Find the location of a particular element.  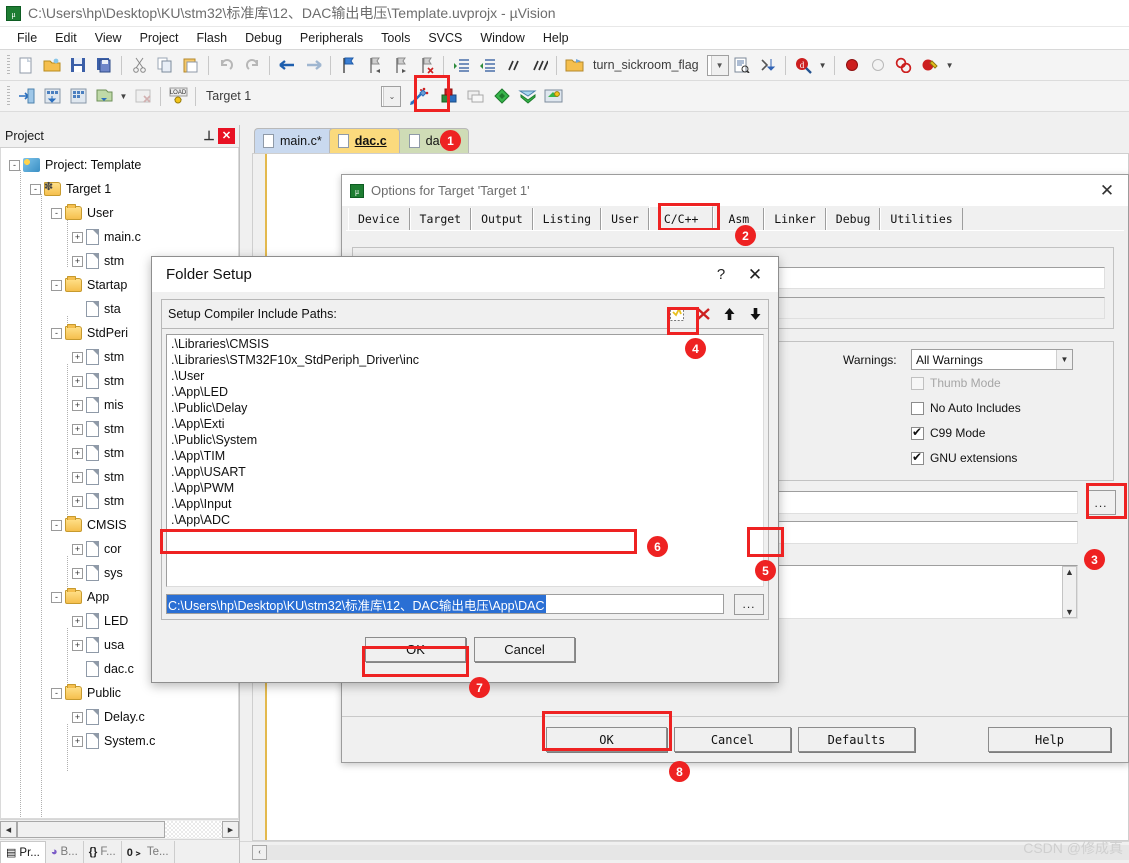

bookmark-clear-icon is located at coordinates (426, 65).